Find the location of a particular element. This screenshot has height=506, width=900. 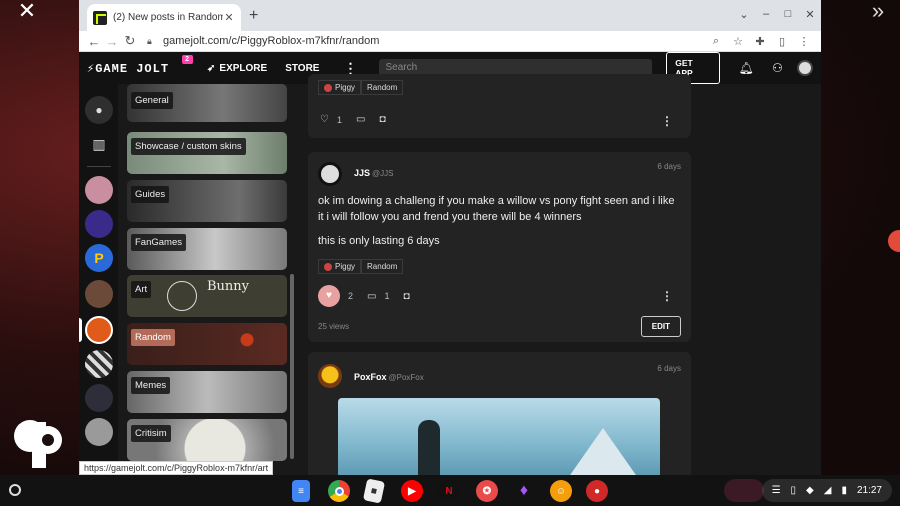

post-tags: Piggy Random is located at coordinates (361, 266).